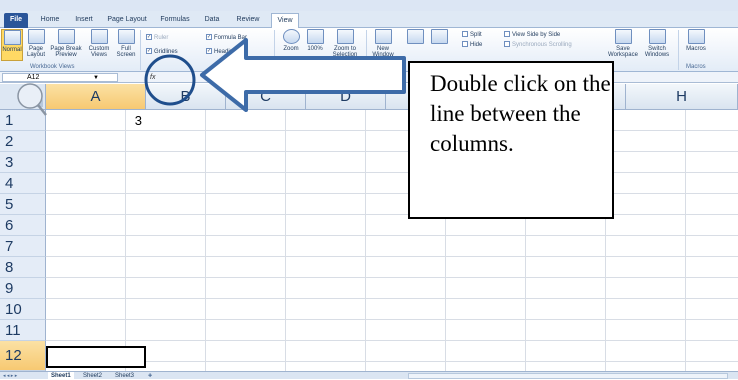 The height and width of the screenshot is (380, 738). Describe the element at coordinates (346, 97) in the screenshot. I see `column-header-d: D` at that location.